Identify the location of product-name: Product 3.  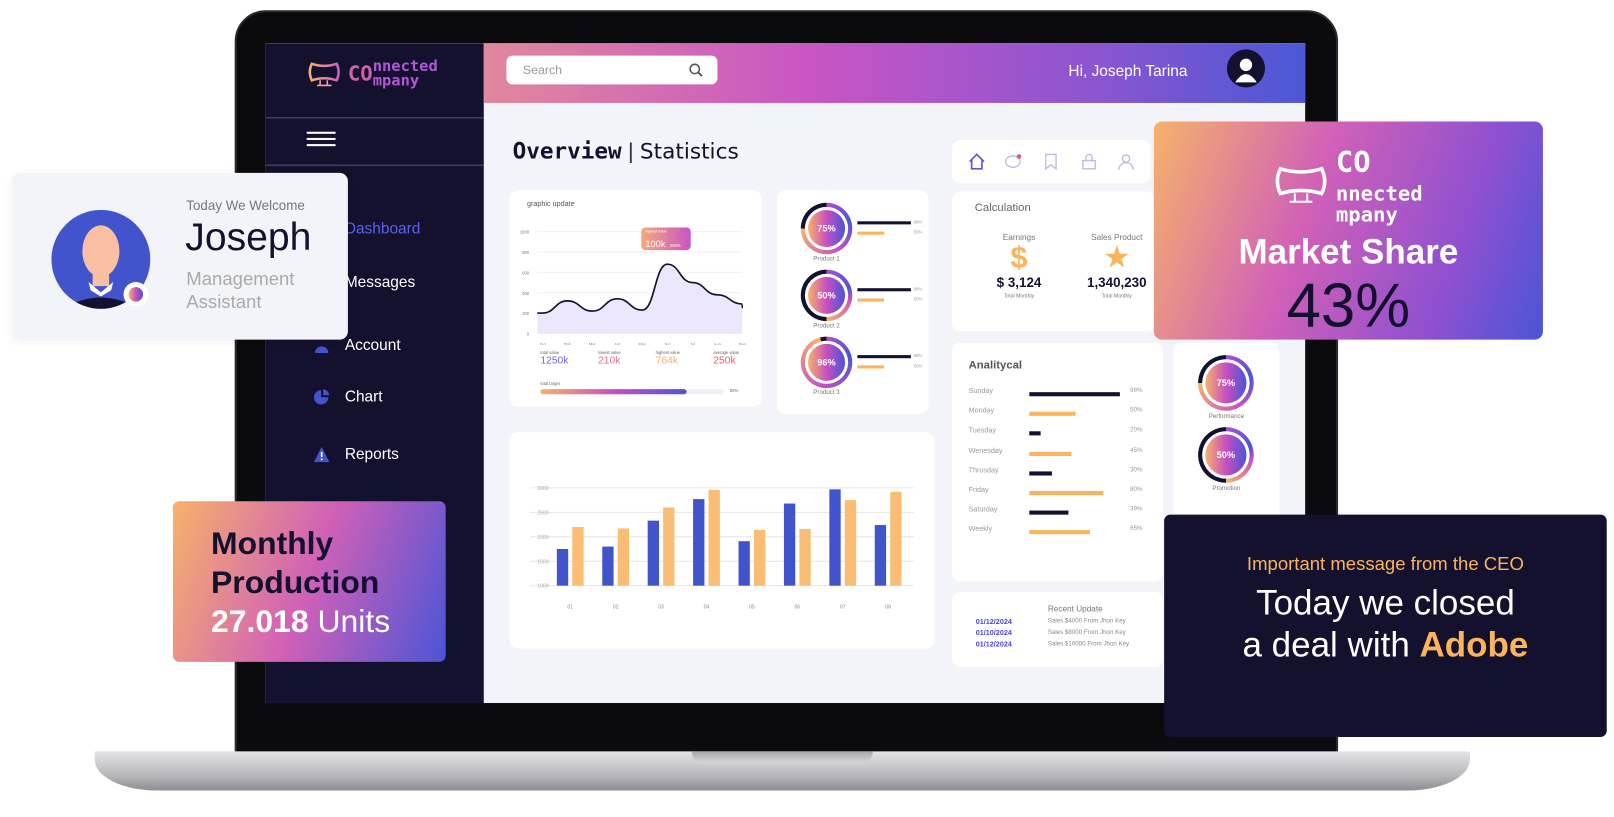
(826, 393).